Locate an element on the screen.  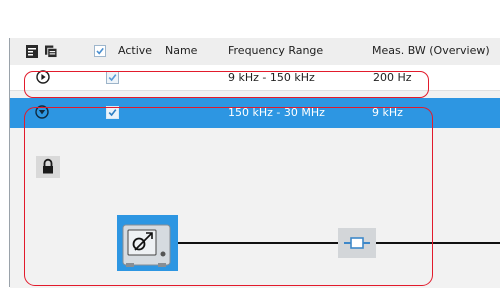
highlight-outline-row is located at coordinates (226, 84).